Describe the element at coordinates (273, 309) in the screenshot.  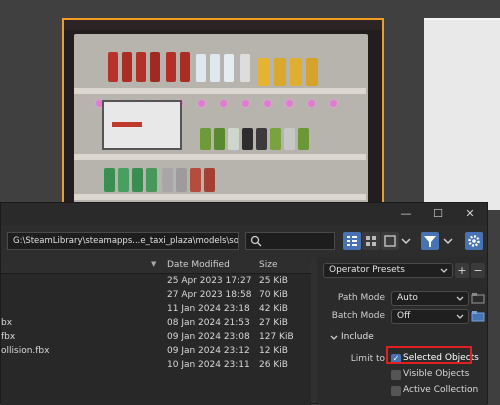
I see `file-size: 42 KiB` at that location.